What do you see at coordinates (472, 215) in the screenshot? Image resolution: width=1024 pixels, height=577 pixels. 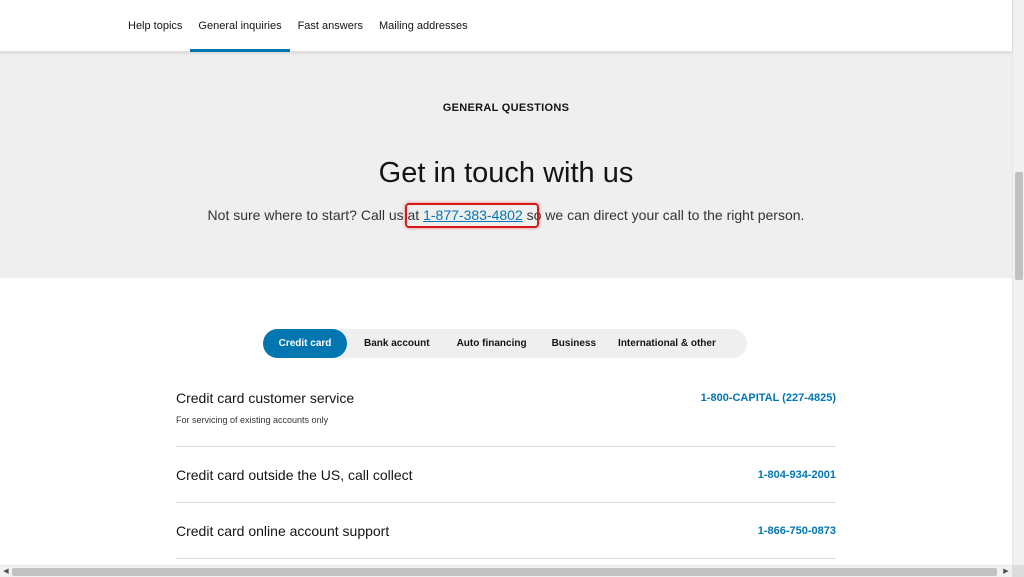 I see `annotation-highlight-box` at bounding box center [472, 215].